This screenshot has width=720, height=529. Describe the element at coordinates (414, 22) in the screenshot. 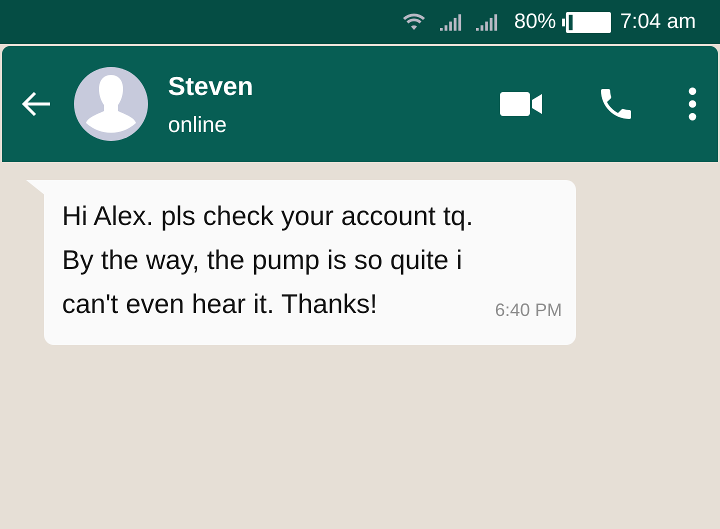

I see `wifi-icon` at that location.